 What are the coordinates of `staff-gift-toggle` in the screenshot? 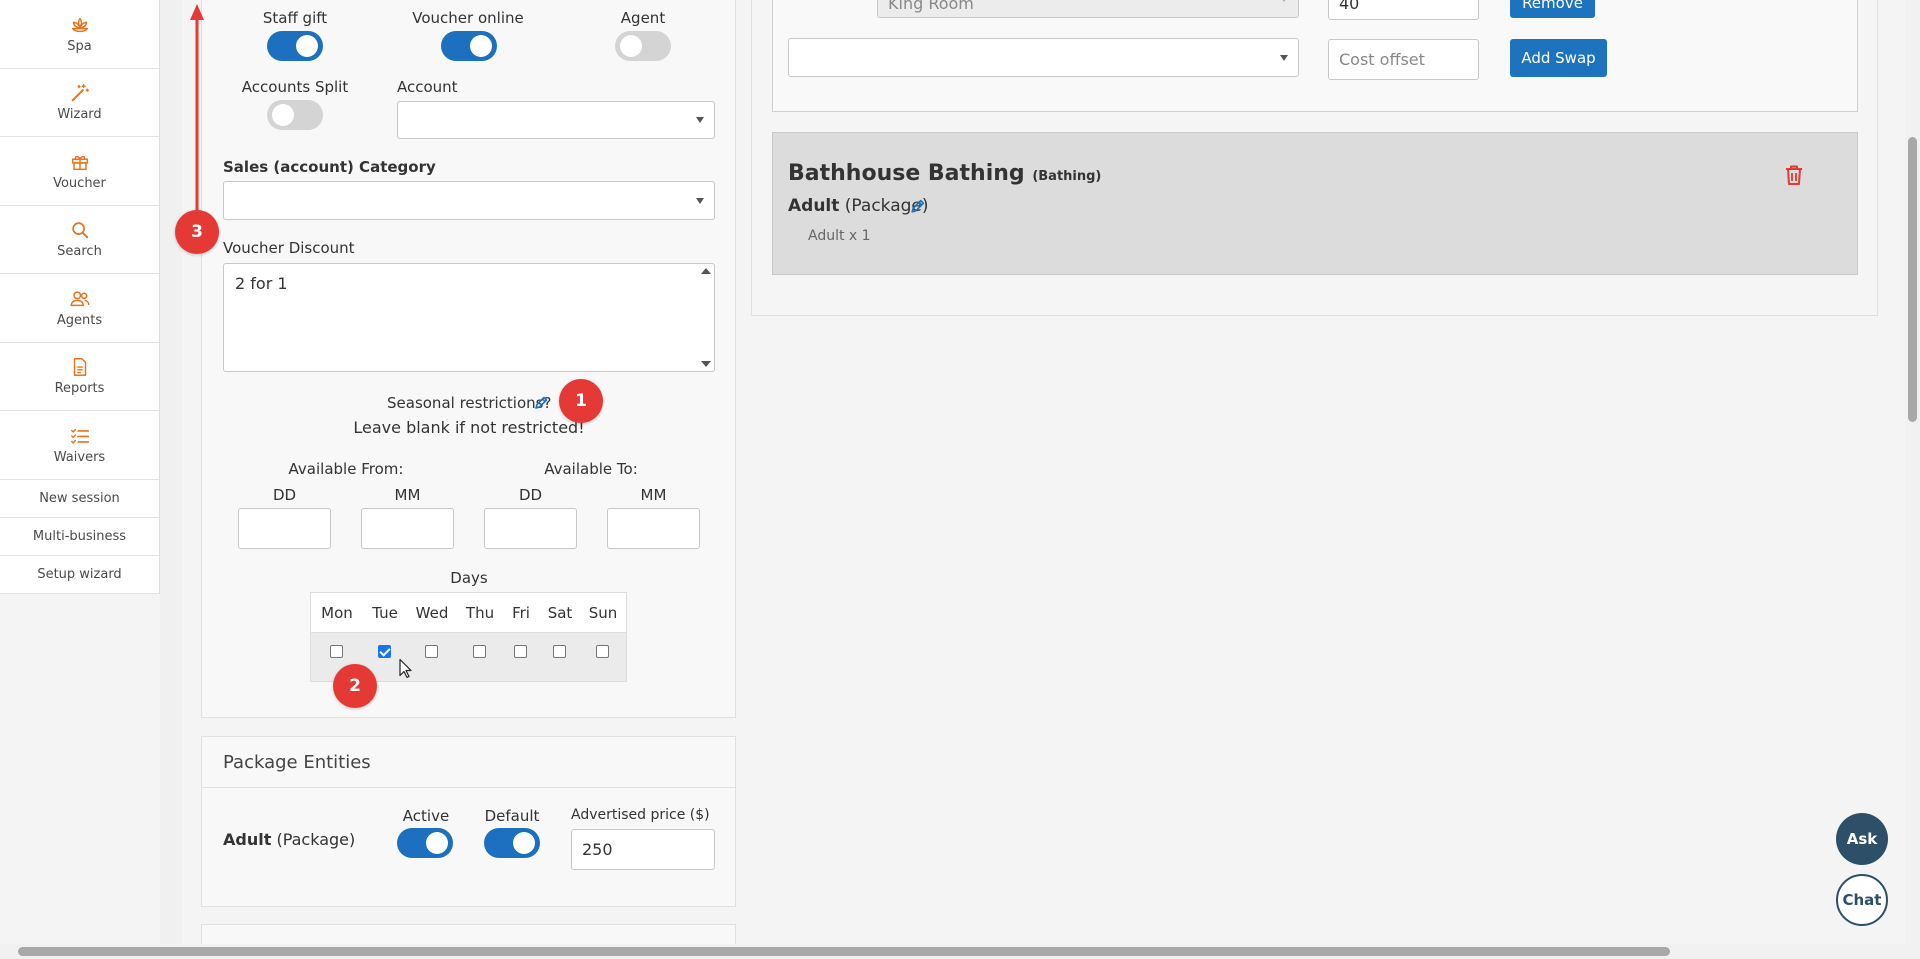 It's located at (295, 46).